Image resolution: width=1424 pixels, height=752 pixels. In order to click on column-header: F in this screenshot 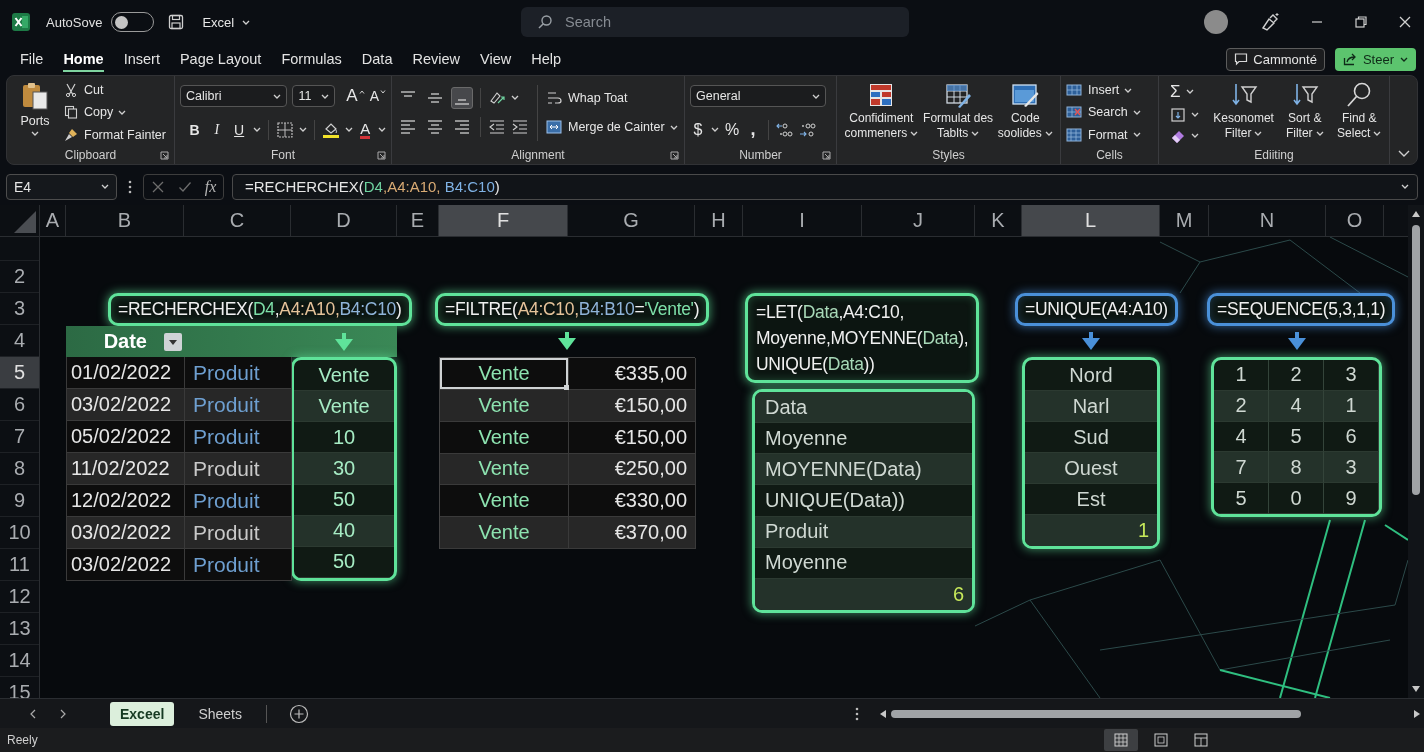, I will do `click(503, 220)`.